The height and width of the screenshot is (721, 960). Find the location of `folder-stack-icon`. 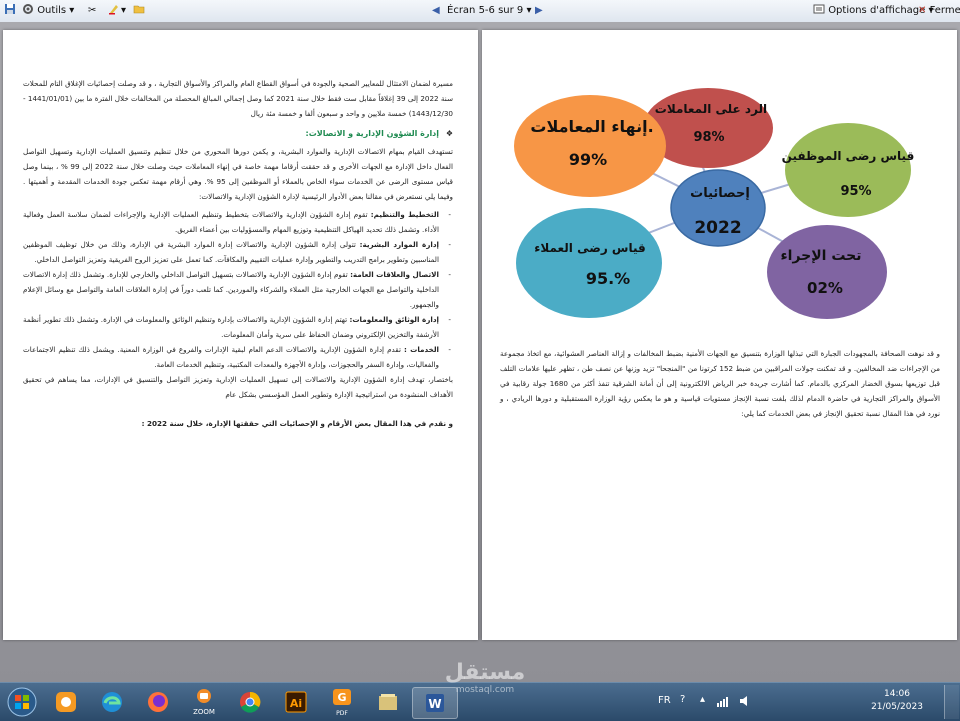

folder-stack-icon is located at coordinates (388, 702).